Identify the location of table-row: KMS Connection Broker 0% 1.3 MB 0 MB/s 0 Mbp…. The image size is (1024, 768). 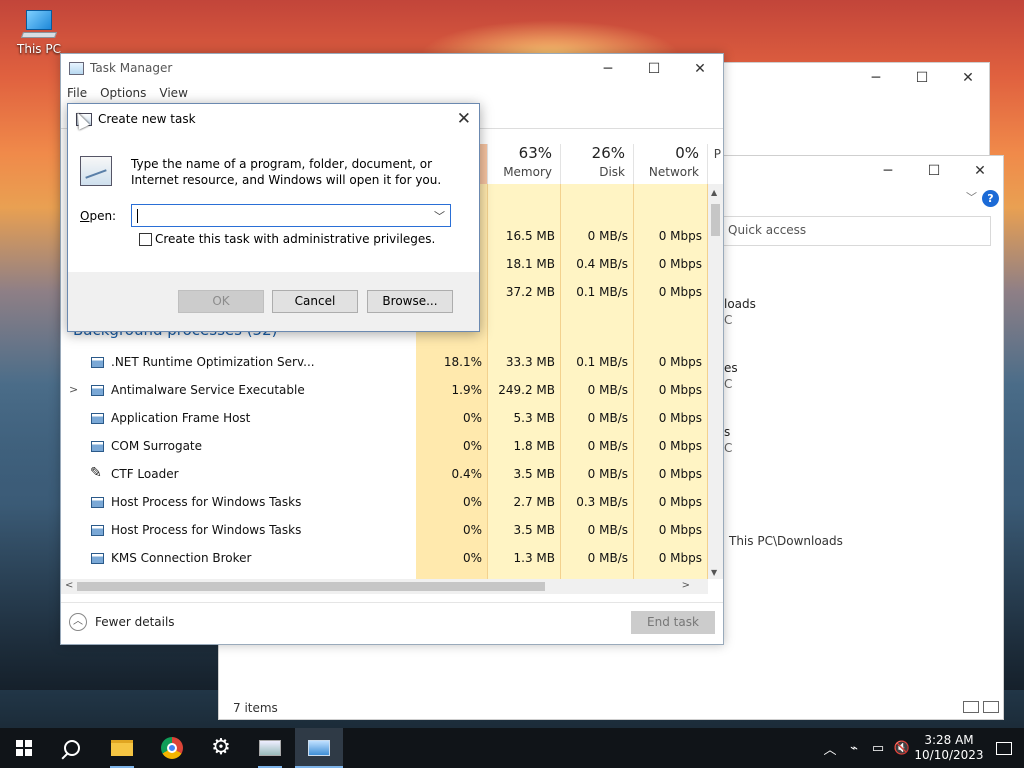
(384, 559).